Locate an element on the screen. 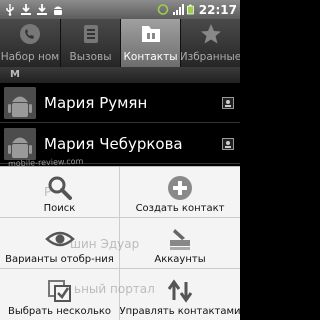 The height and width of the screenshot is (320, 320). tab-bar: Набор ном Вызовы Контакты Избранные is located at coordinates (120, 43).